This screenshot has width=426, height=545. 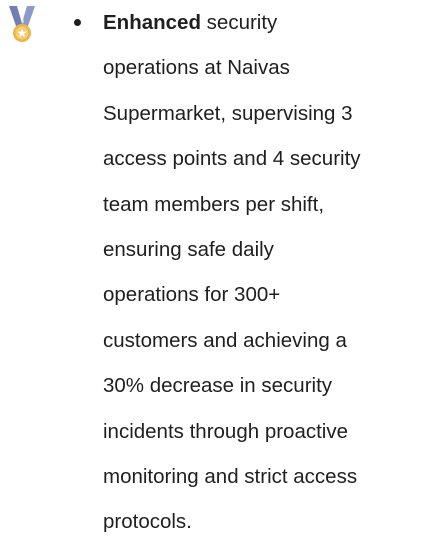 I want to click on bullet-line: ensuring safe daily, so click(x=188, y=250).